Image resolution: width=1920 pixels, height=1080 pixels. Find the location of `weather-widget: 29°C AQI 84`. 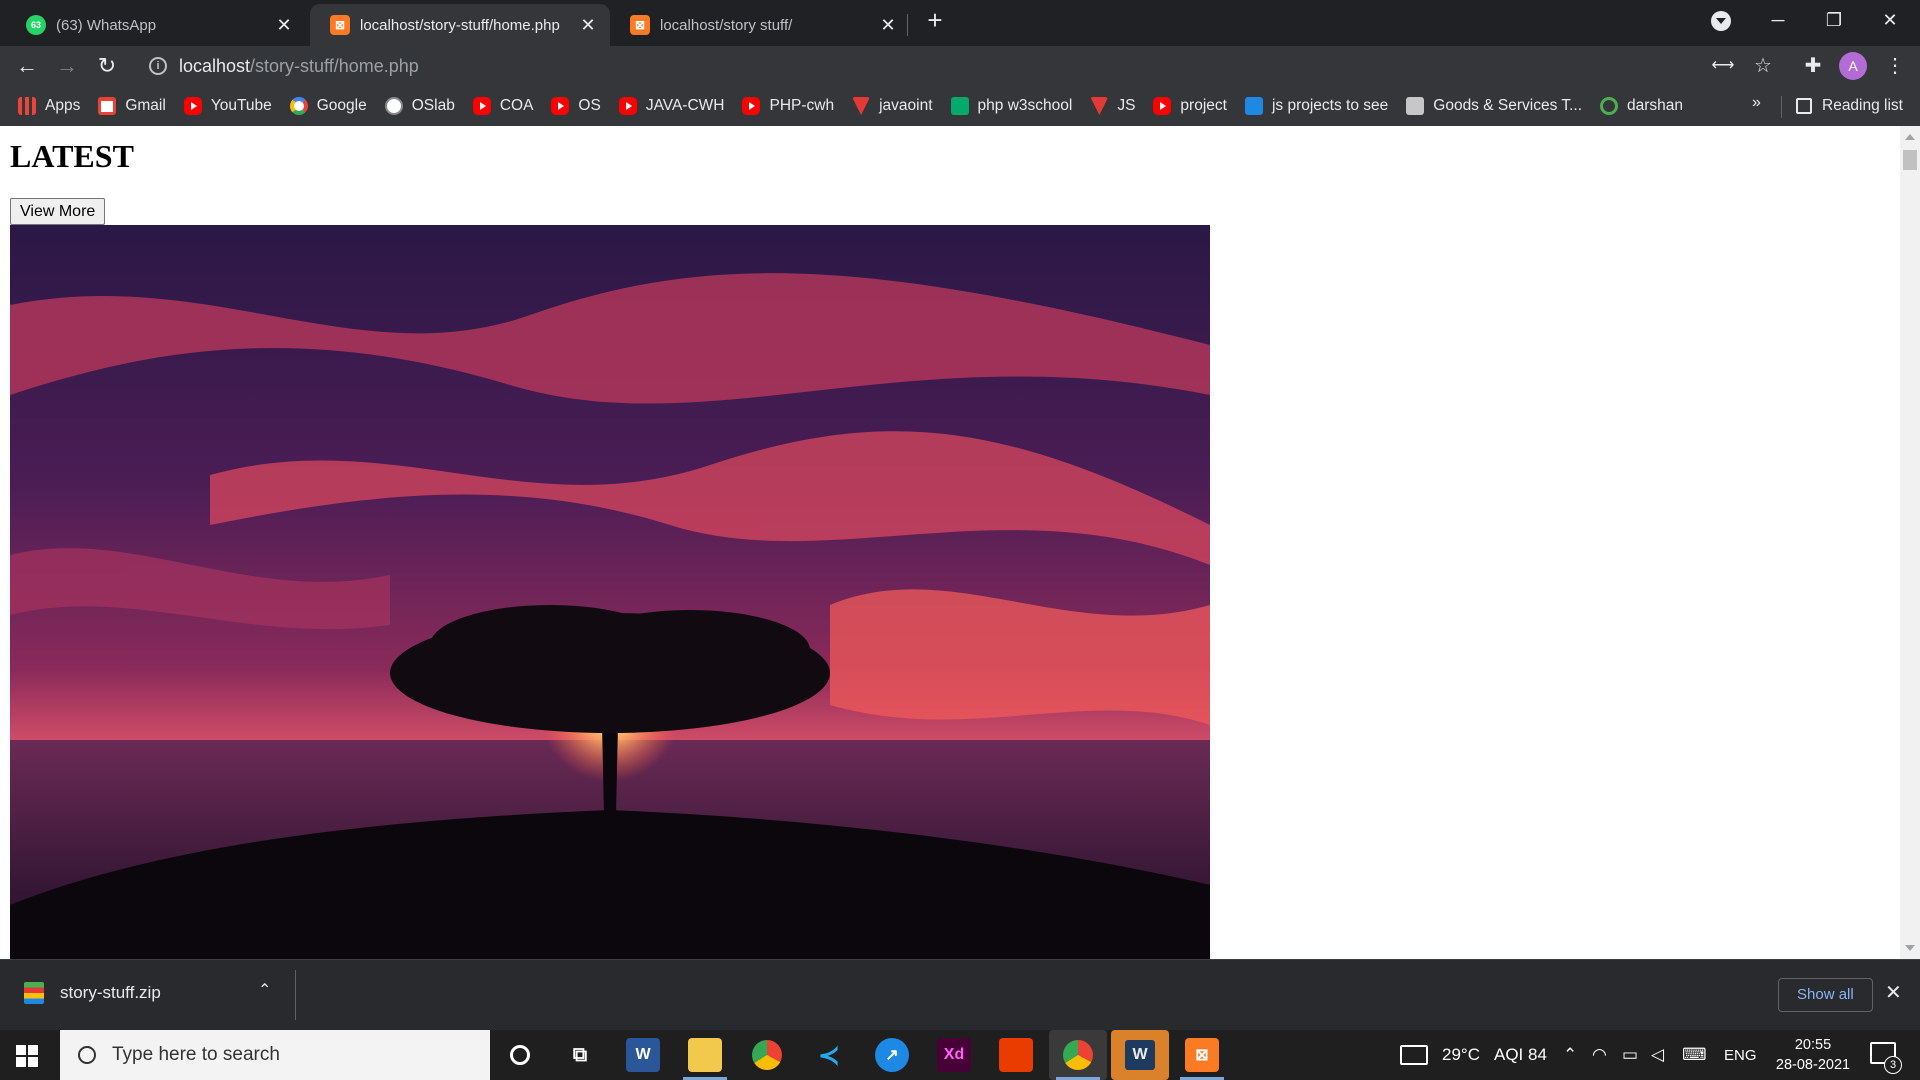

weather-widget: 29°C AQI 84 is located at coordinates (1473, 1055).